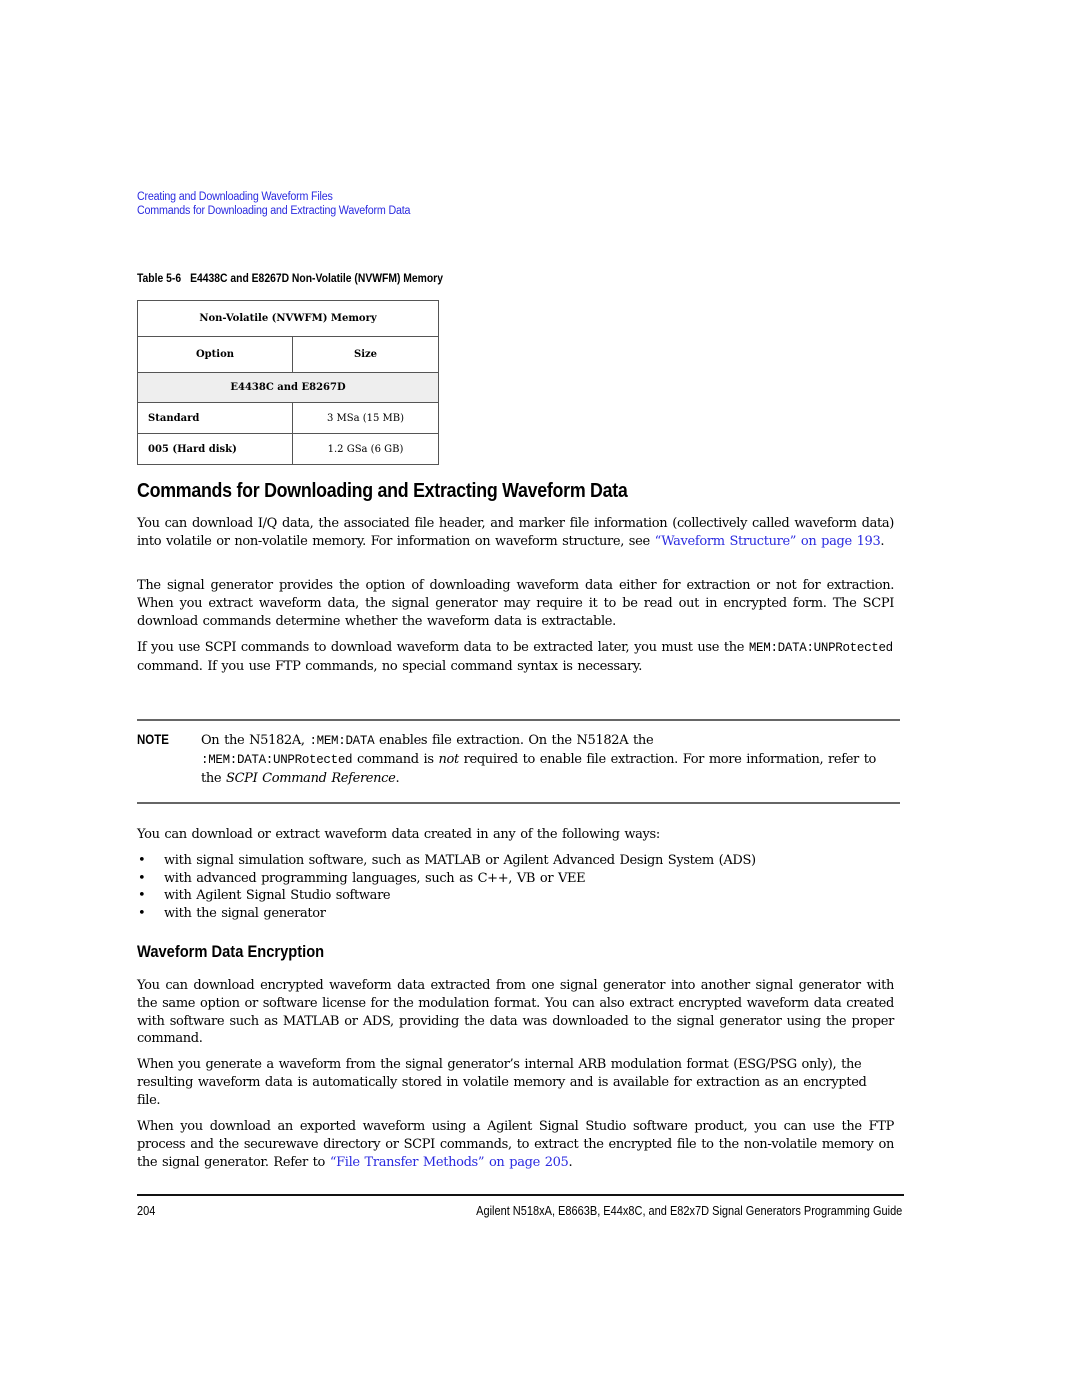  What do you see at coordinates (446, 896) in the screenshot?
I see `list-item: • with Agilent Signal Studio software` at bounding box center [446, 896].